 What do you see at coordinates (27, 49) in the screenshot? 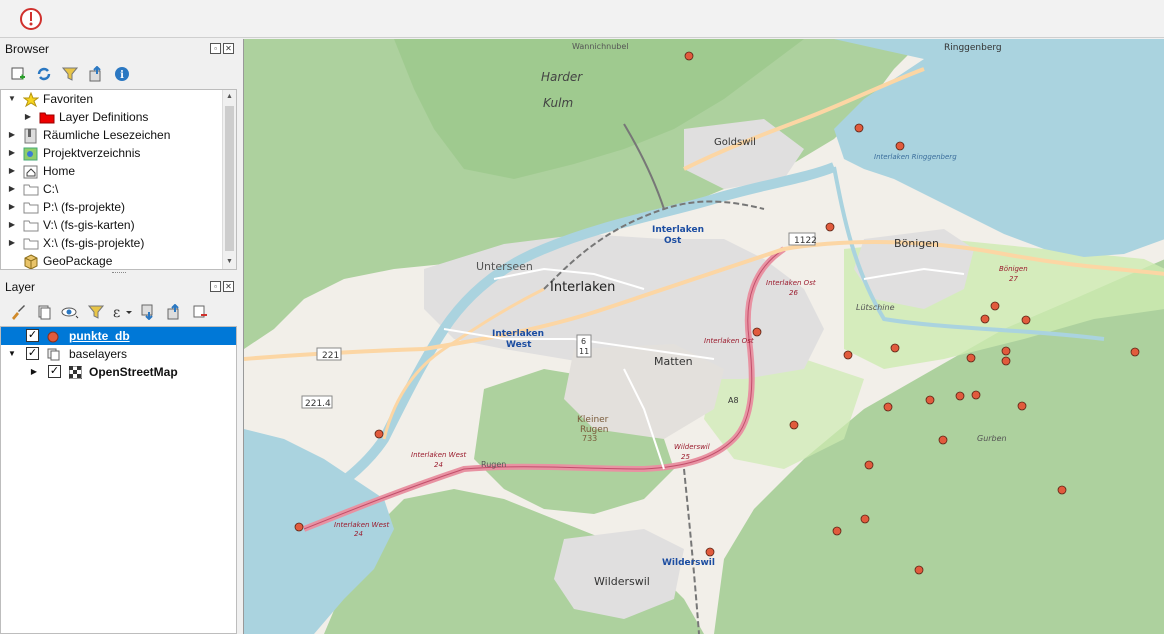
I see `browser-title: Browser` at bounding box center [27, 49].